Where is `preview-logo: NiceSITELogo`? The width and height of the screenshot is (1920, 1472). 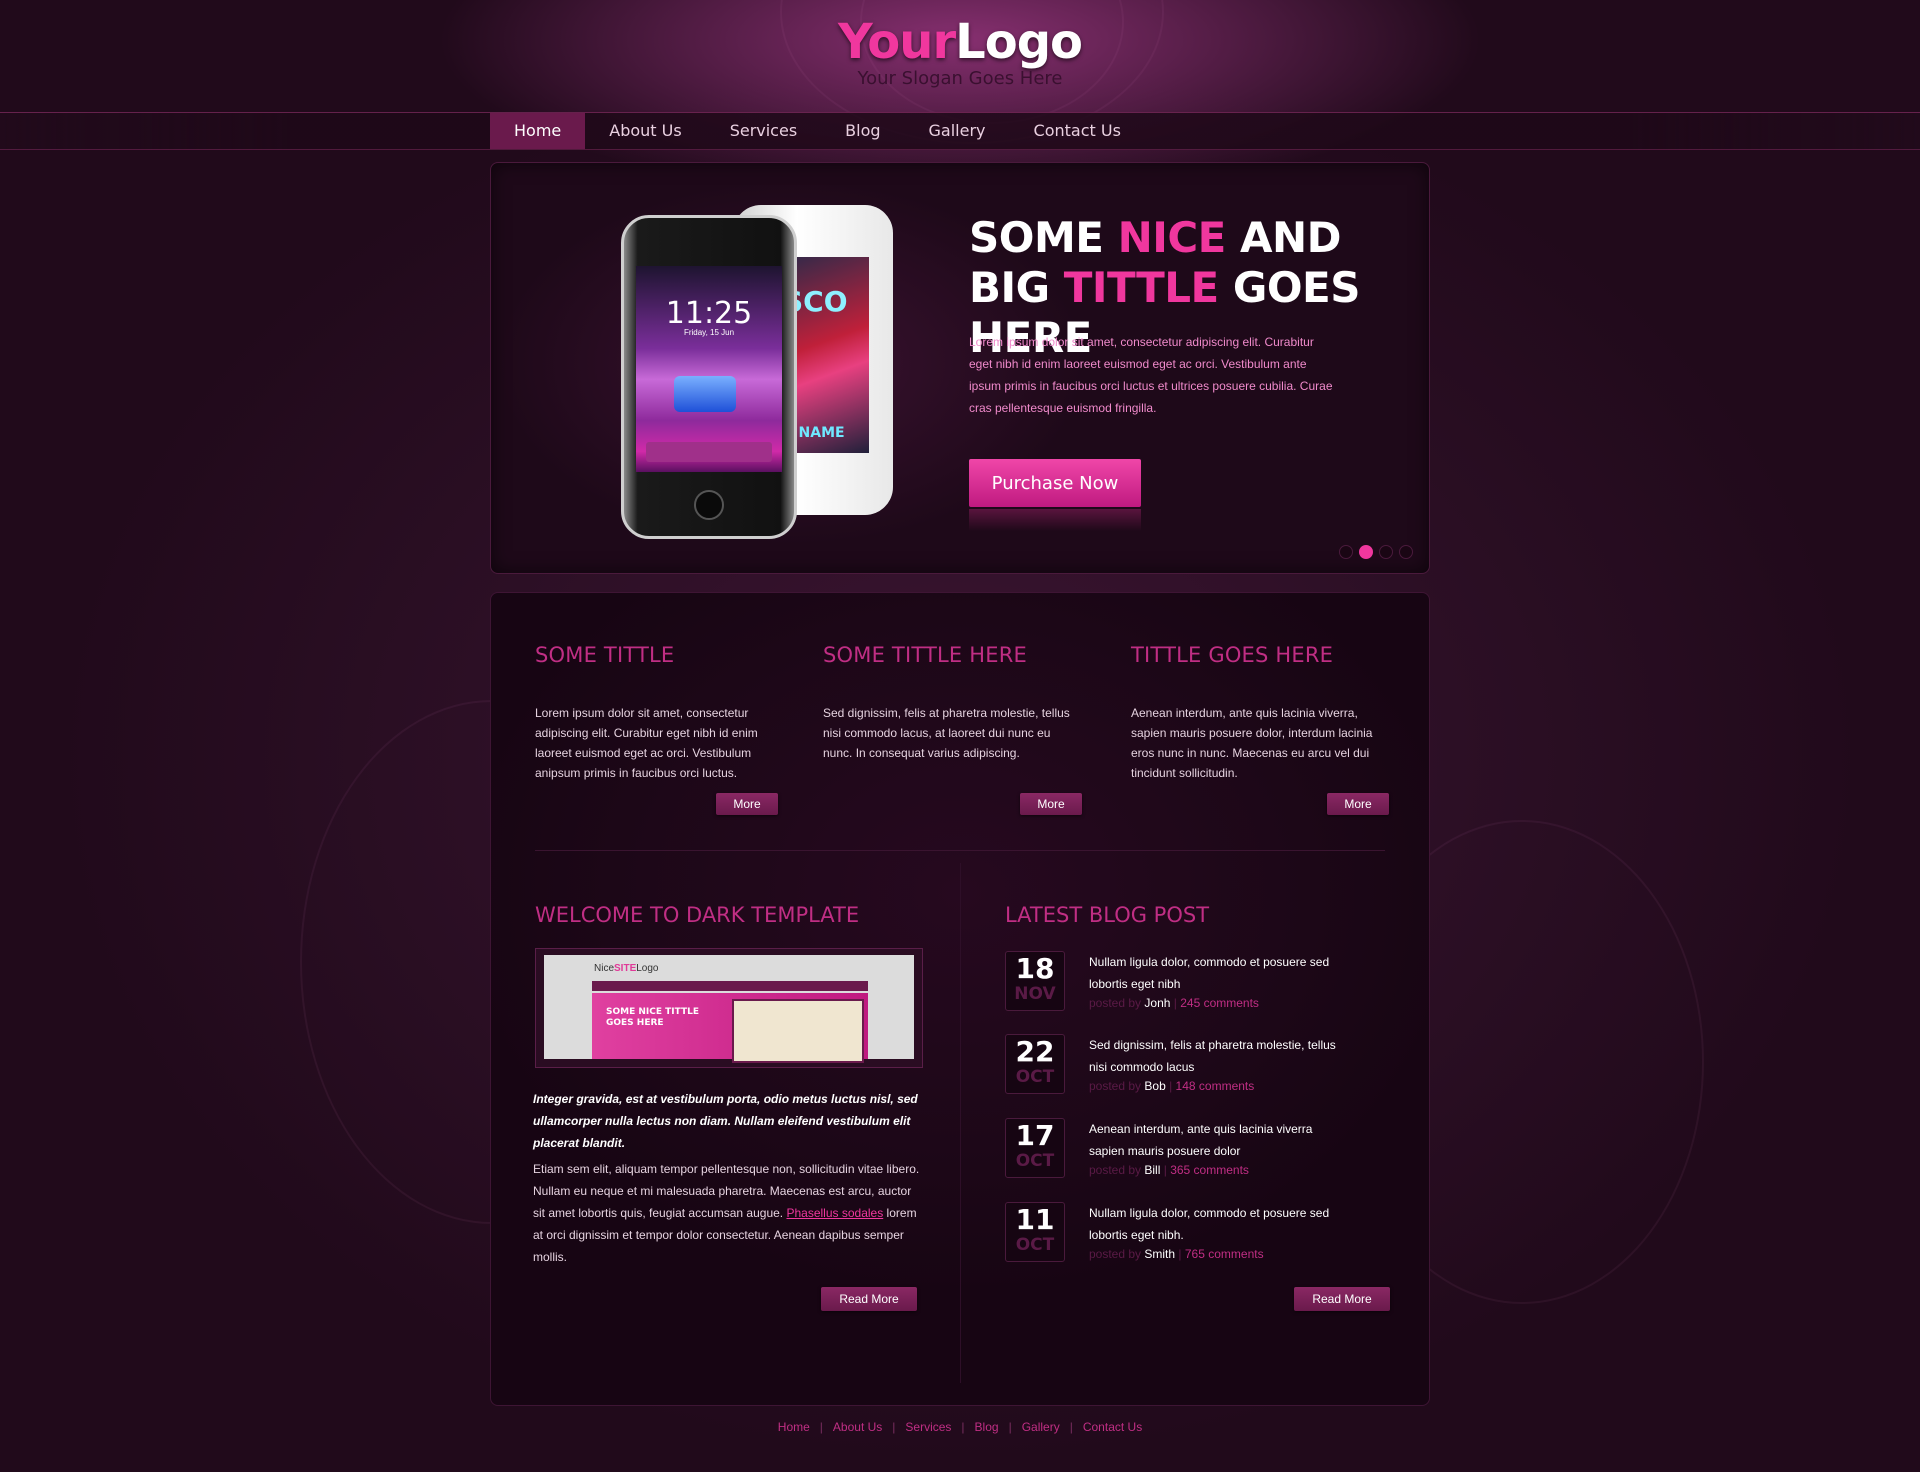 preview-logo: NiceSITELogo is located at coordinates (626, 968).